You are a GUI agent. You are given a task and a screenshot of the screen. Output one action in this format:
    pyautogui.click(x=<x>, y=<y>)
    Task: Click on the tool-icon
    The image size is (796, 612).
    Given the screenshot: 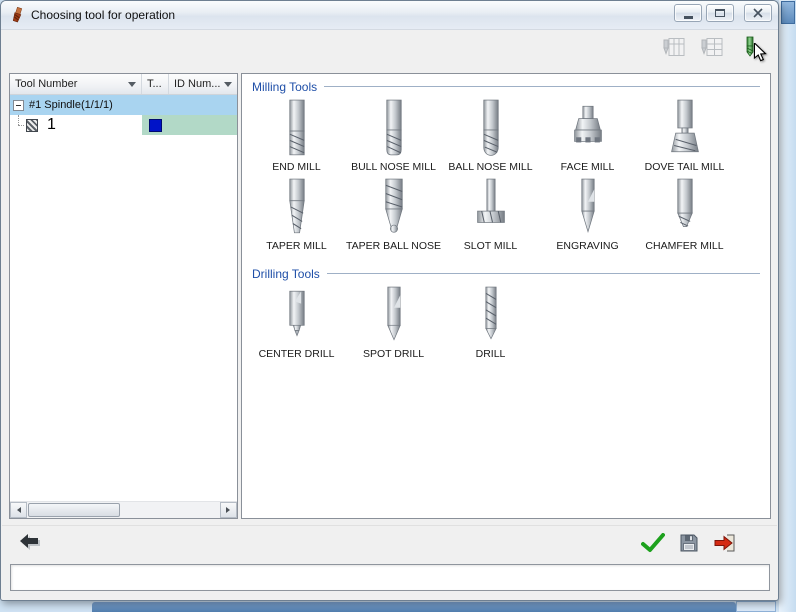 What is the action you would take?
    pyautogui.click(x=32, y=125)
    